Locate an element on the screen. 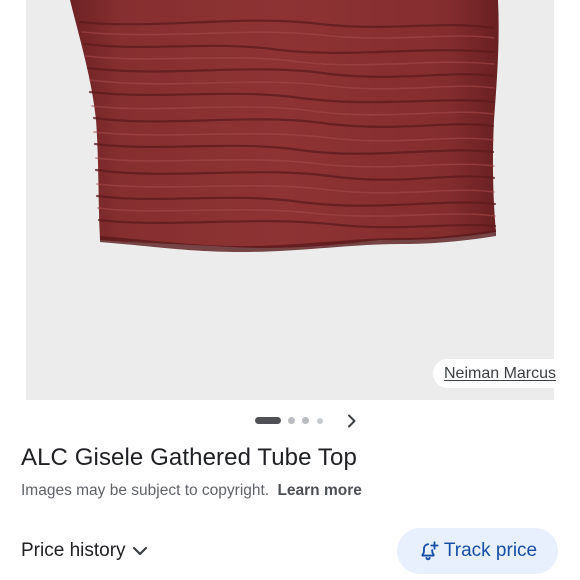 The image size is (580, 580). price-history-toggle: Price history is located at coordinates (84, 551).